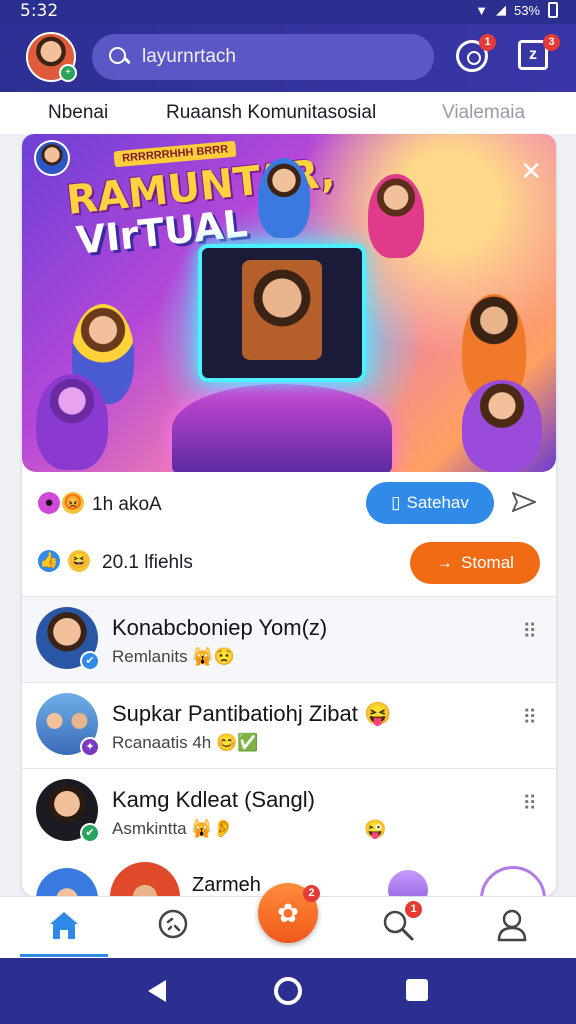 This screenshot has height=1024, width=576. I want to click on secondary-action-button: → Stomal, so click(475, 563).